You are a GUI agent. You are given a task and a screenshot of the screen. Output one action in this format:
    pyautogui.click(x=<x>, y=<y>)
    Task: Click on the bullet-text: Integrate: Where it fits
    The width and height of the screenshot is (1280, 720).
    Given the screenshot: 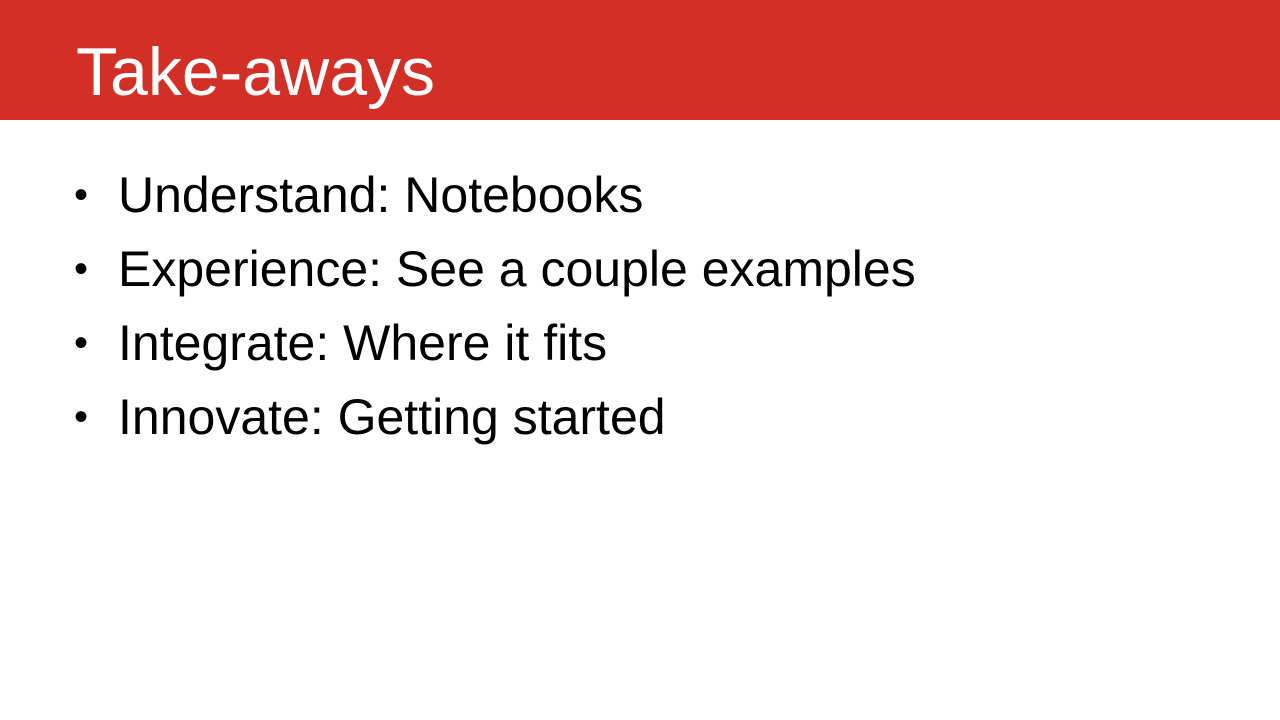 What is the action you would take?
    pyautogui.click(x=363, y=343)
    